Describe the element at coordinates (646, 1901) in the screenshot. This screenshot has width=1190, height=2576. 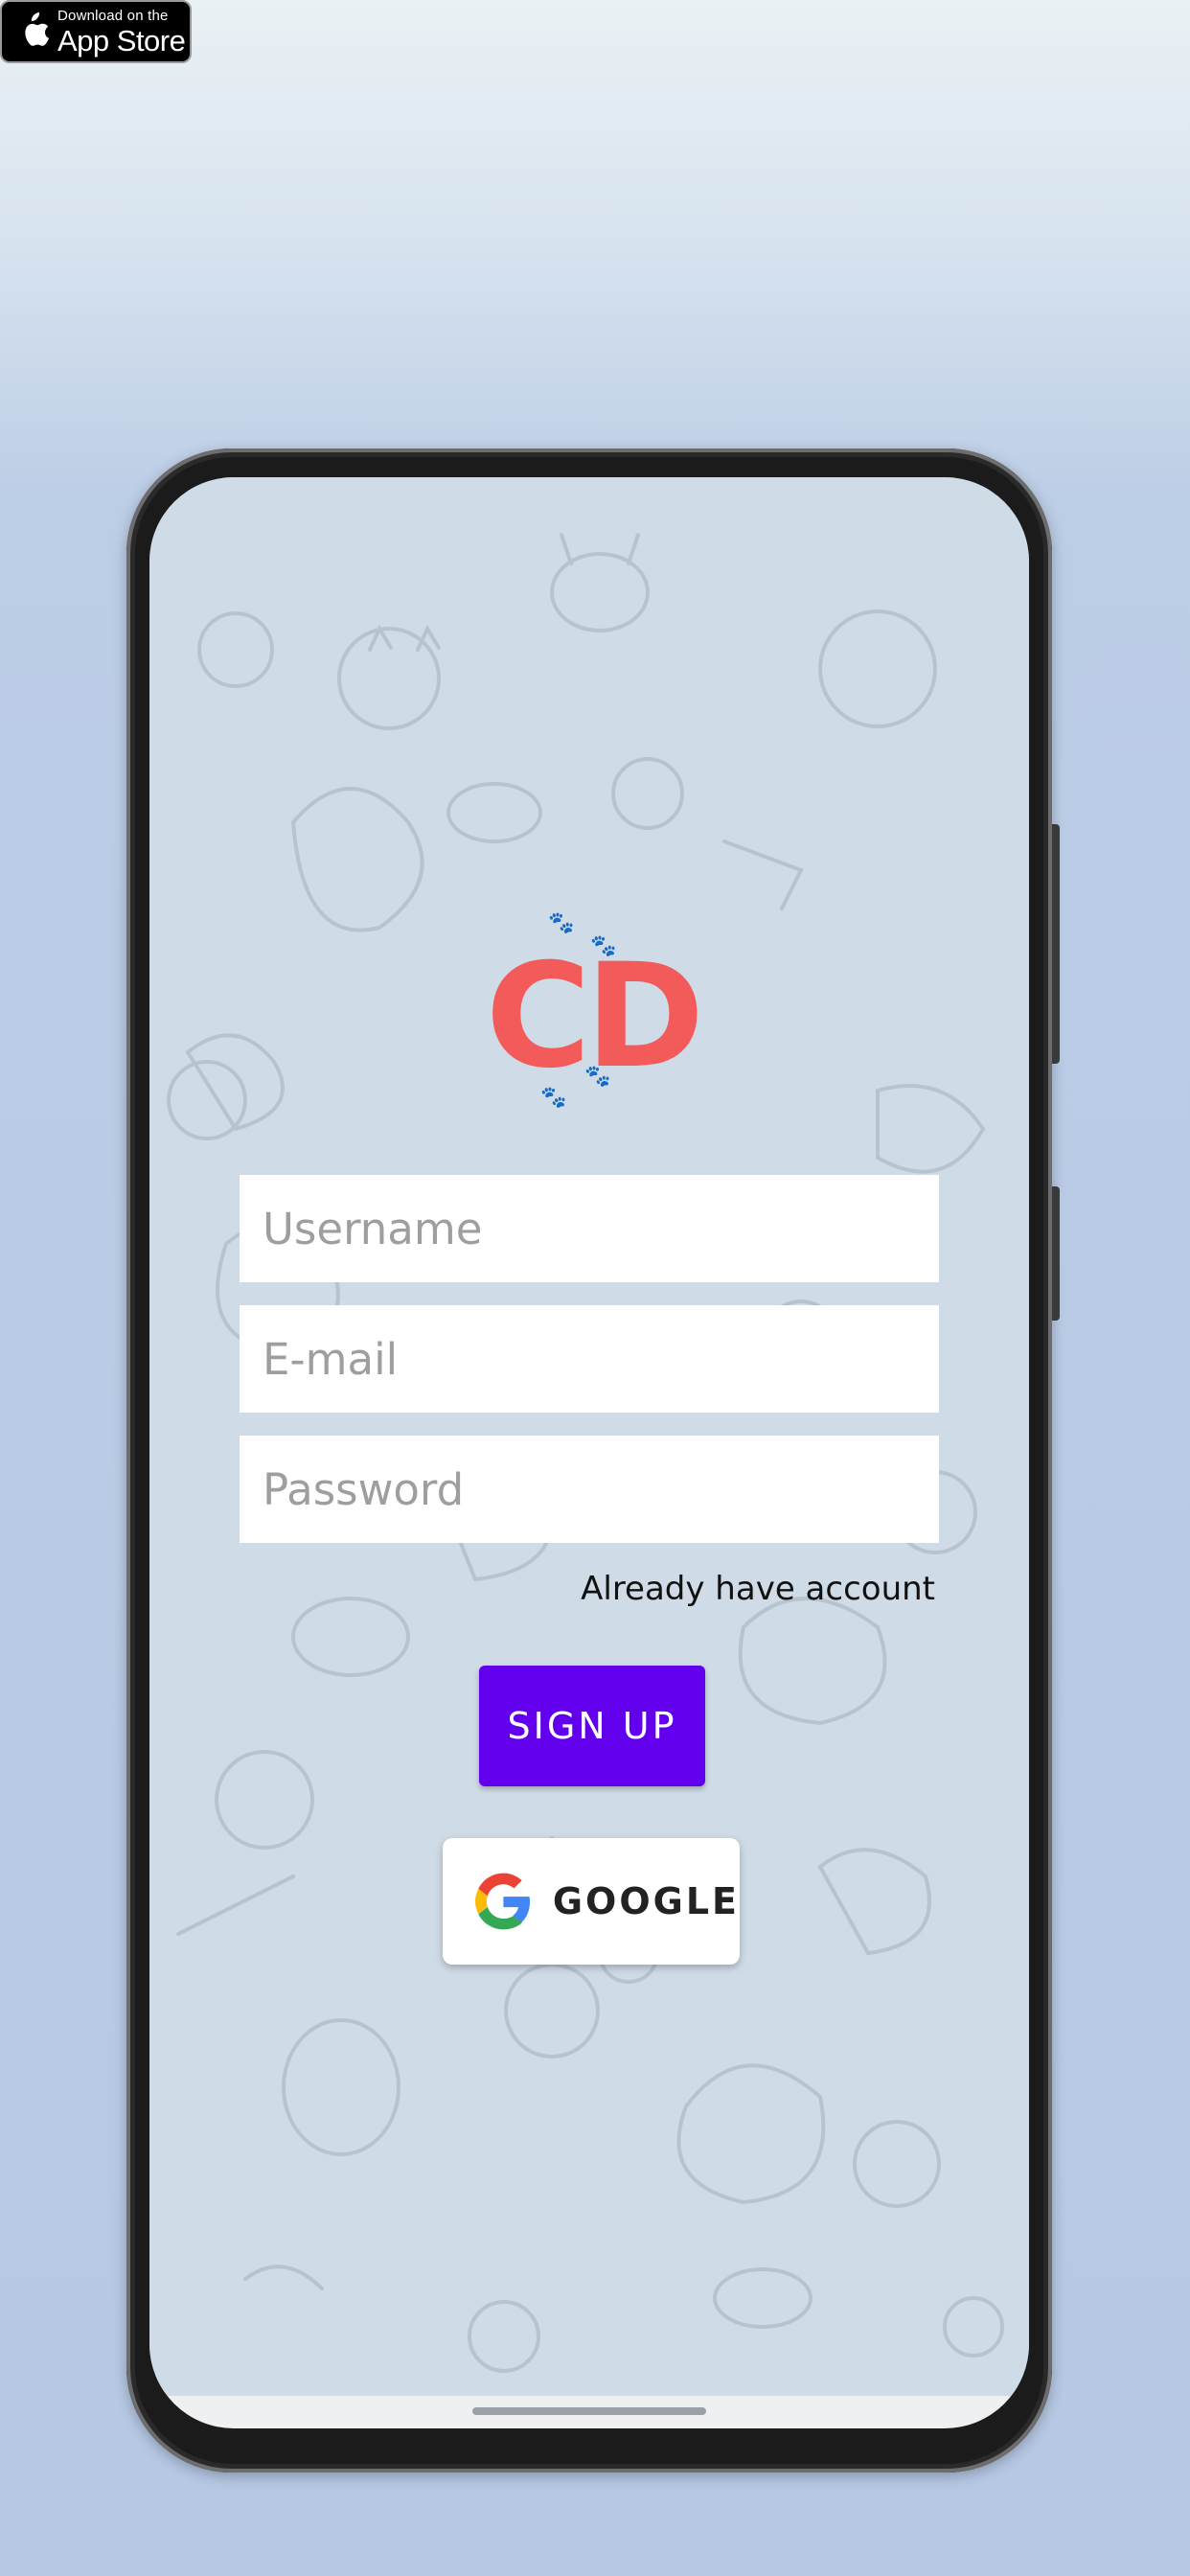
I see `google-label: GOOGLE` at that location.